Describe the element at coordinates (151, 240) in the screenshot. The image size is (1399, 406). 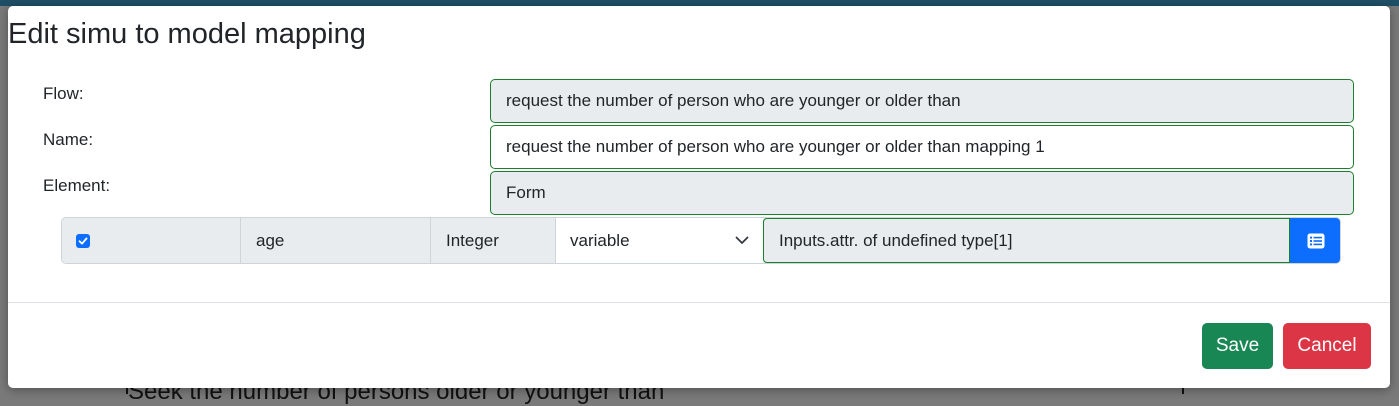
I see `mapping-checkbox-cell` at that location.